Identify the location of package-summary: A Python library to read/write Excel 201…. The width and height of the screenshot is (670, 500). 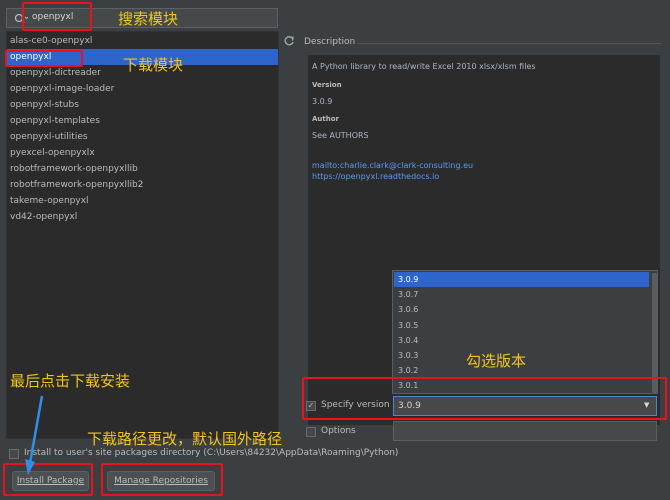
(424, 66).